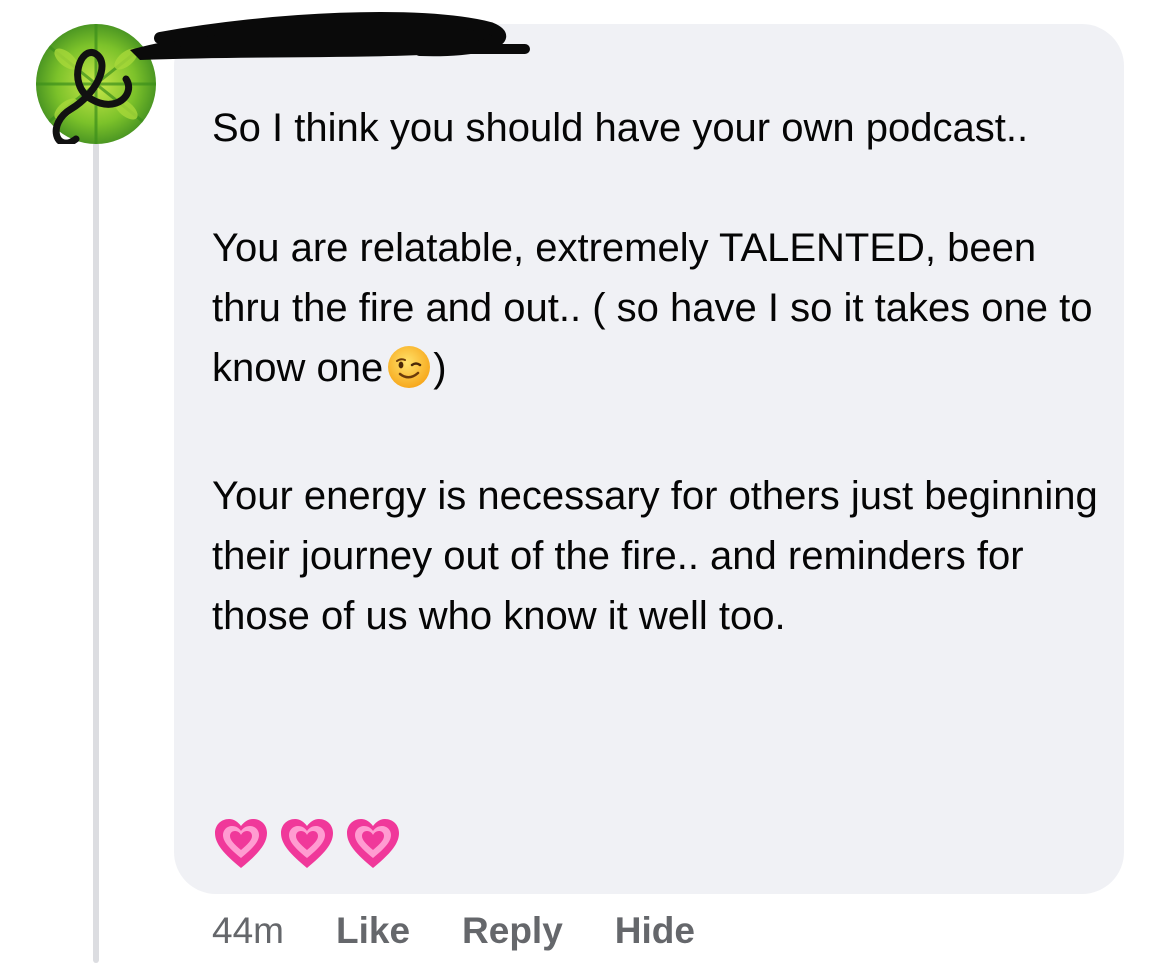 Image resolution: width=1170 pixels, height=963 pixels. What do you see at coordinates (655, 931) in the screenshot?
I see `hide-button: Hide` at bounding box center [655, 931].